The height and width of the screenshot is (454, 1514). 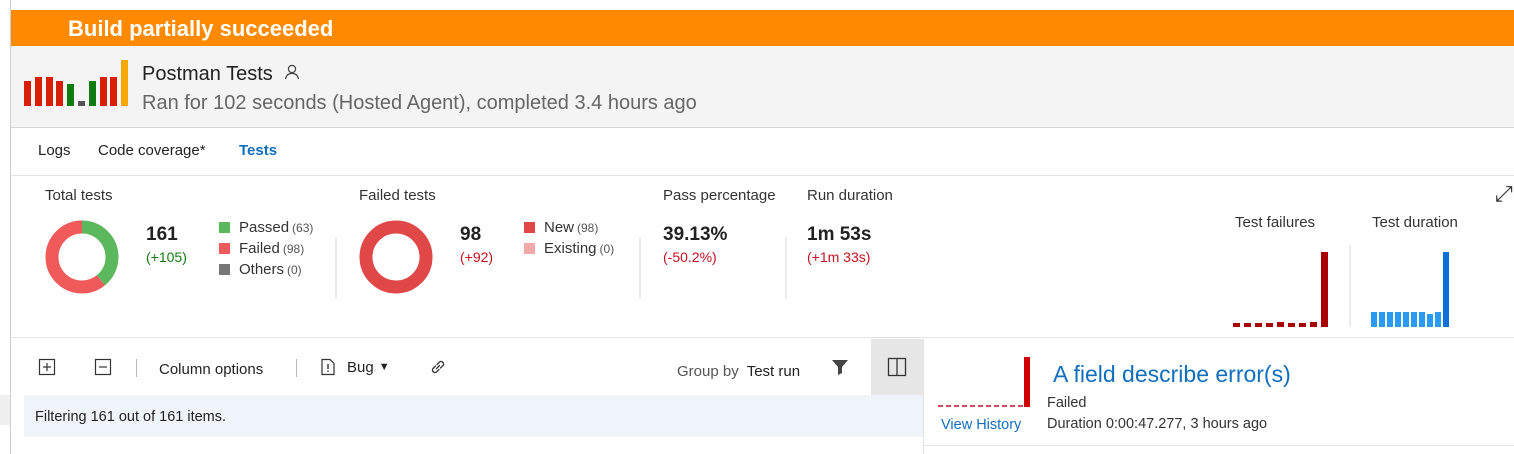 I want to click on caret-down-icon: ▼, so click(x=384, y=367).